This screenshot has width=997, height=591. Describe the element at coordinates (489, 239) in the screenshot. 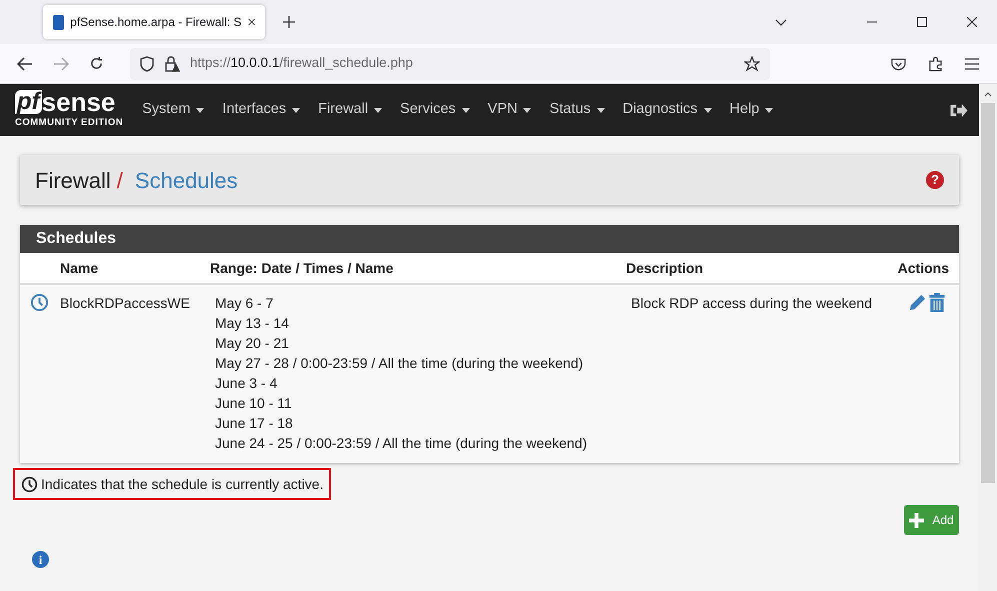

I see `panel-heading: Schedules` at that location.